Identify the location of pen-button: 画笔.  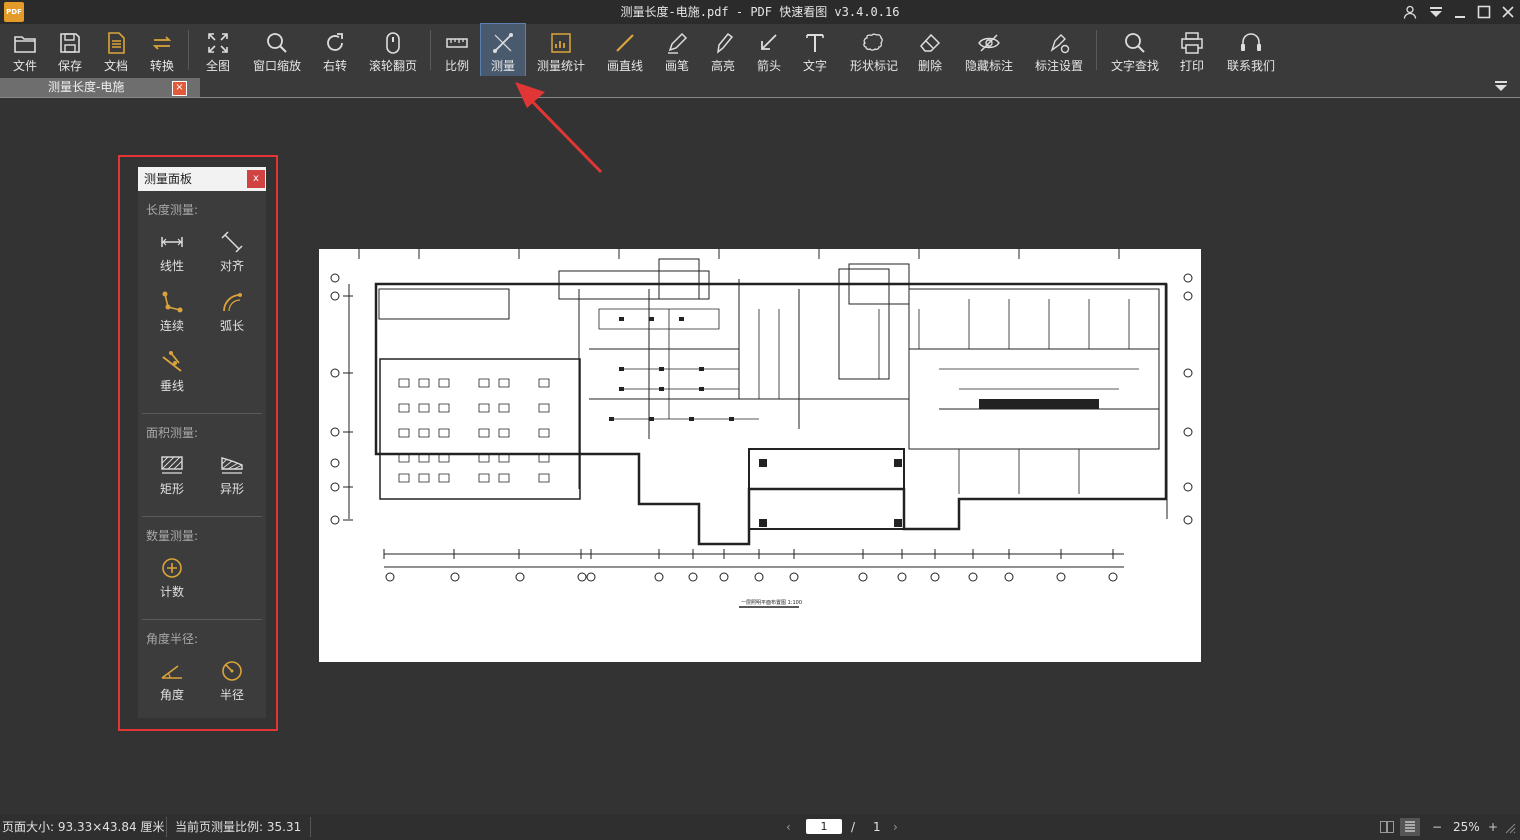
(677, 50).